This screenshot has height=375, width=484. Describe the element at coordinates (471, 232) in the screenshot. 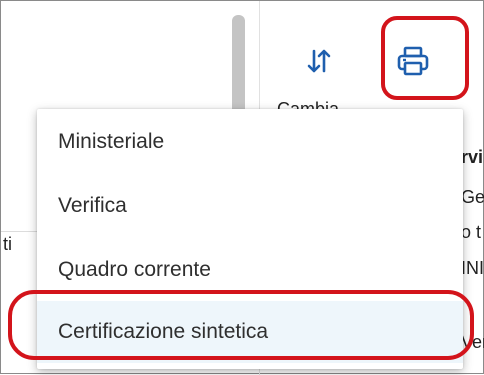

I see `partial-text-3: o t` at that location.